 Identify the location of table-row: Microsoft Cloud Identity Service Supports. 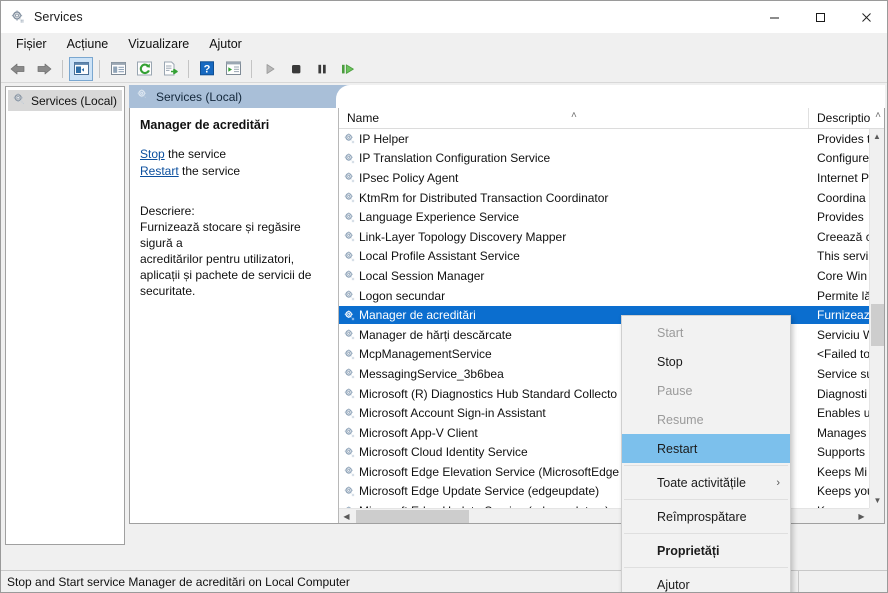
(611, 453).